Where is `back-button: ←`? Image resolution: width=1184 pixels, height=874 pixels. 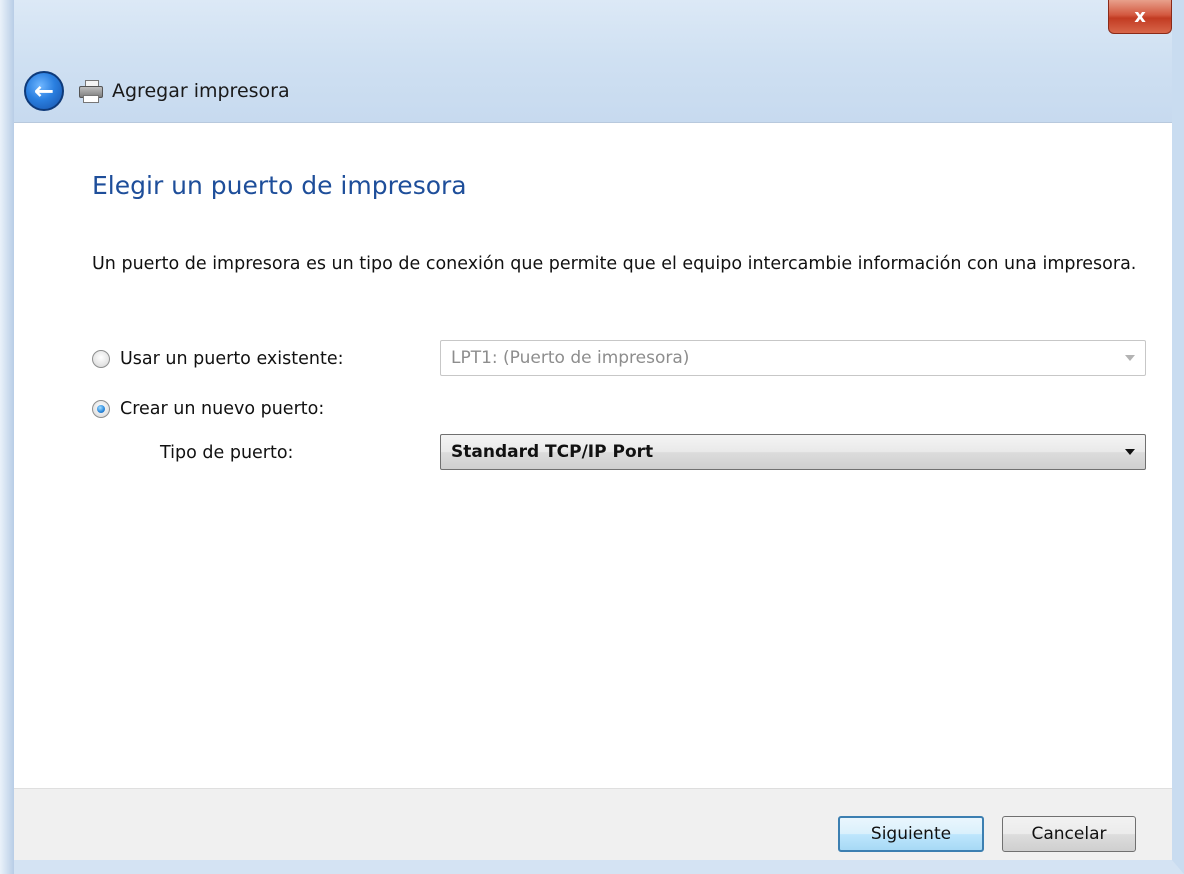
back-button: ← is located at coordinates (44, 91).